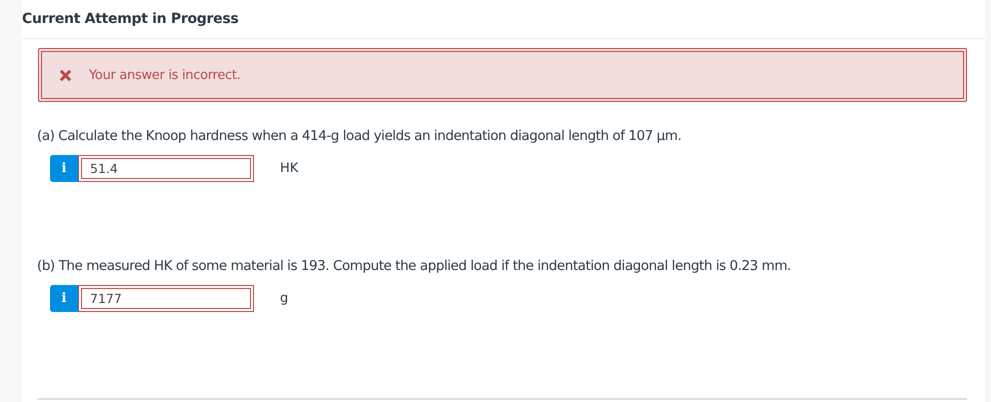 Image resolution: width=991 pixels, height=402 pixels. What do you see at coordinates (289, 168) in the screenshot?
I see `unit-label: HK` at bounding box center [289, 168].